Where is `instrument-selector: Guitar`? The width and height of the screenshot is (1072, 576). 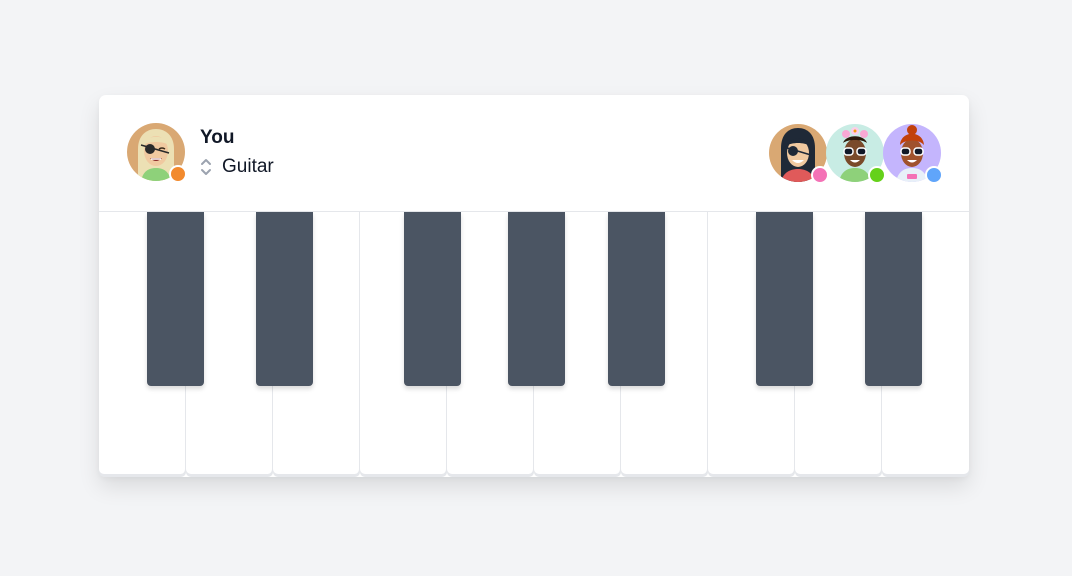
instrument-selector: Guitar is located at coordinates (235, 167).